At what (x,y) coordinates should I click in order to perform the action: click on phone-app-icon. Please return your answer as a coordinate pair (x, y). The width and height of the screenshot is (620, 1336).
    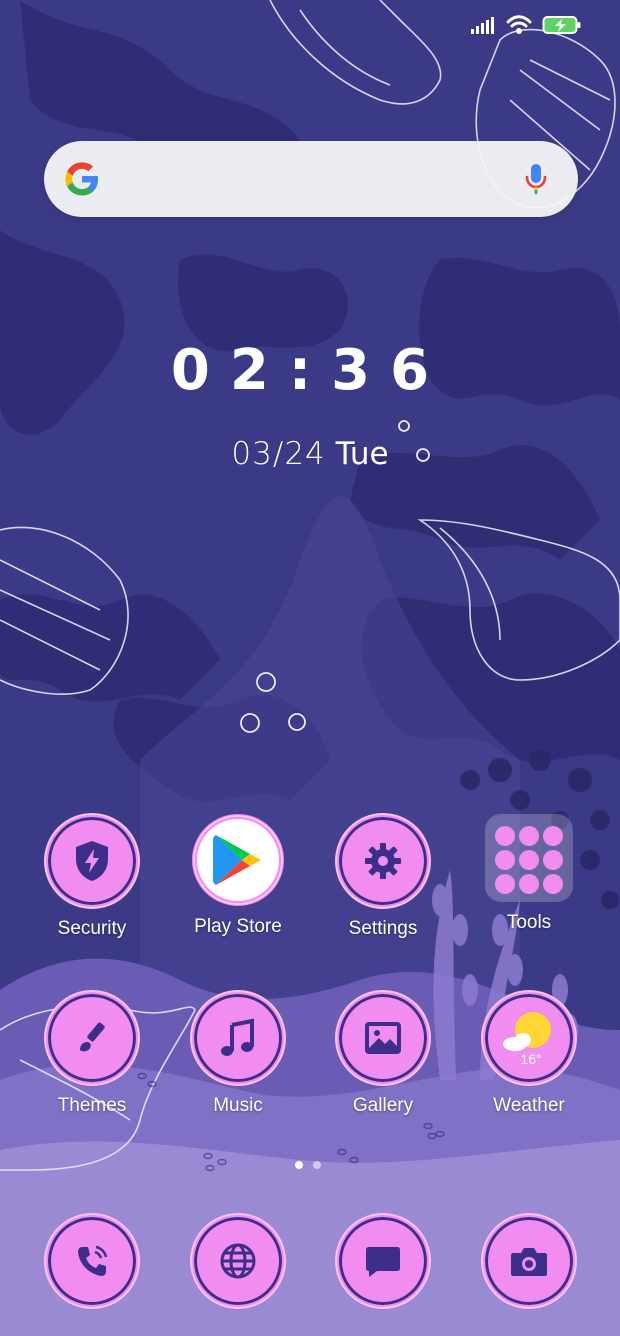
    Looking at the image, I should click on (92, 1261).